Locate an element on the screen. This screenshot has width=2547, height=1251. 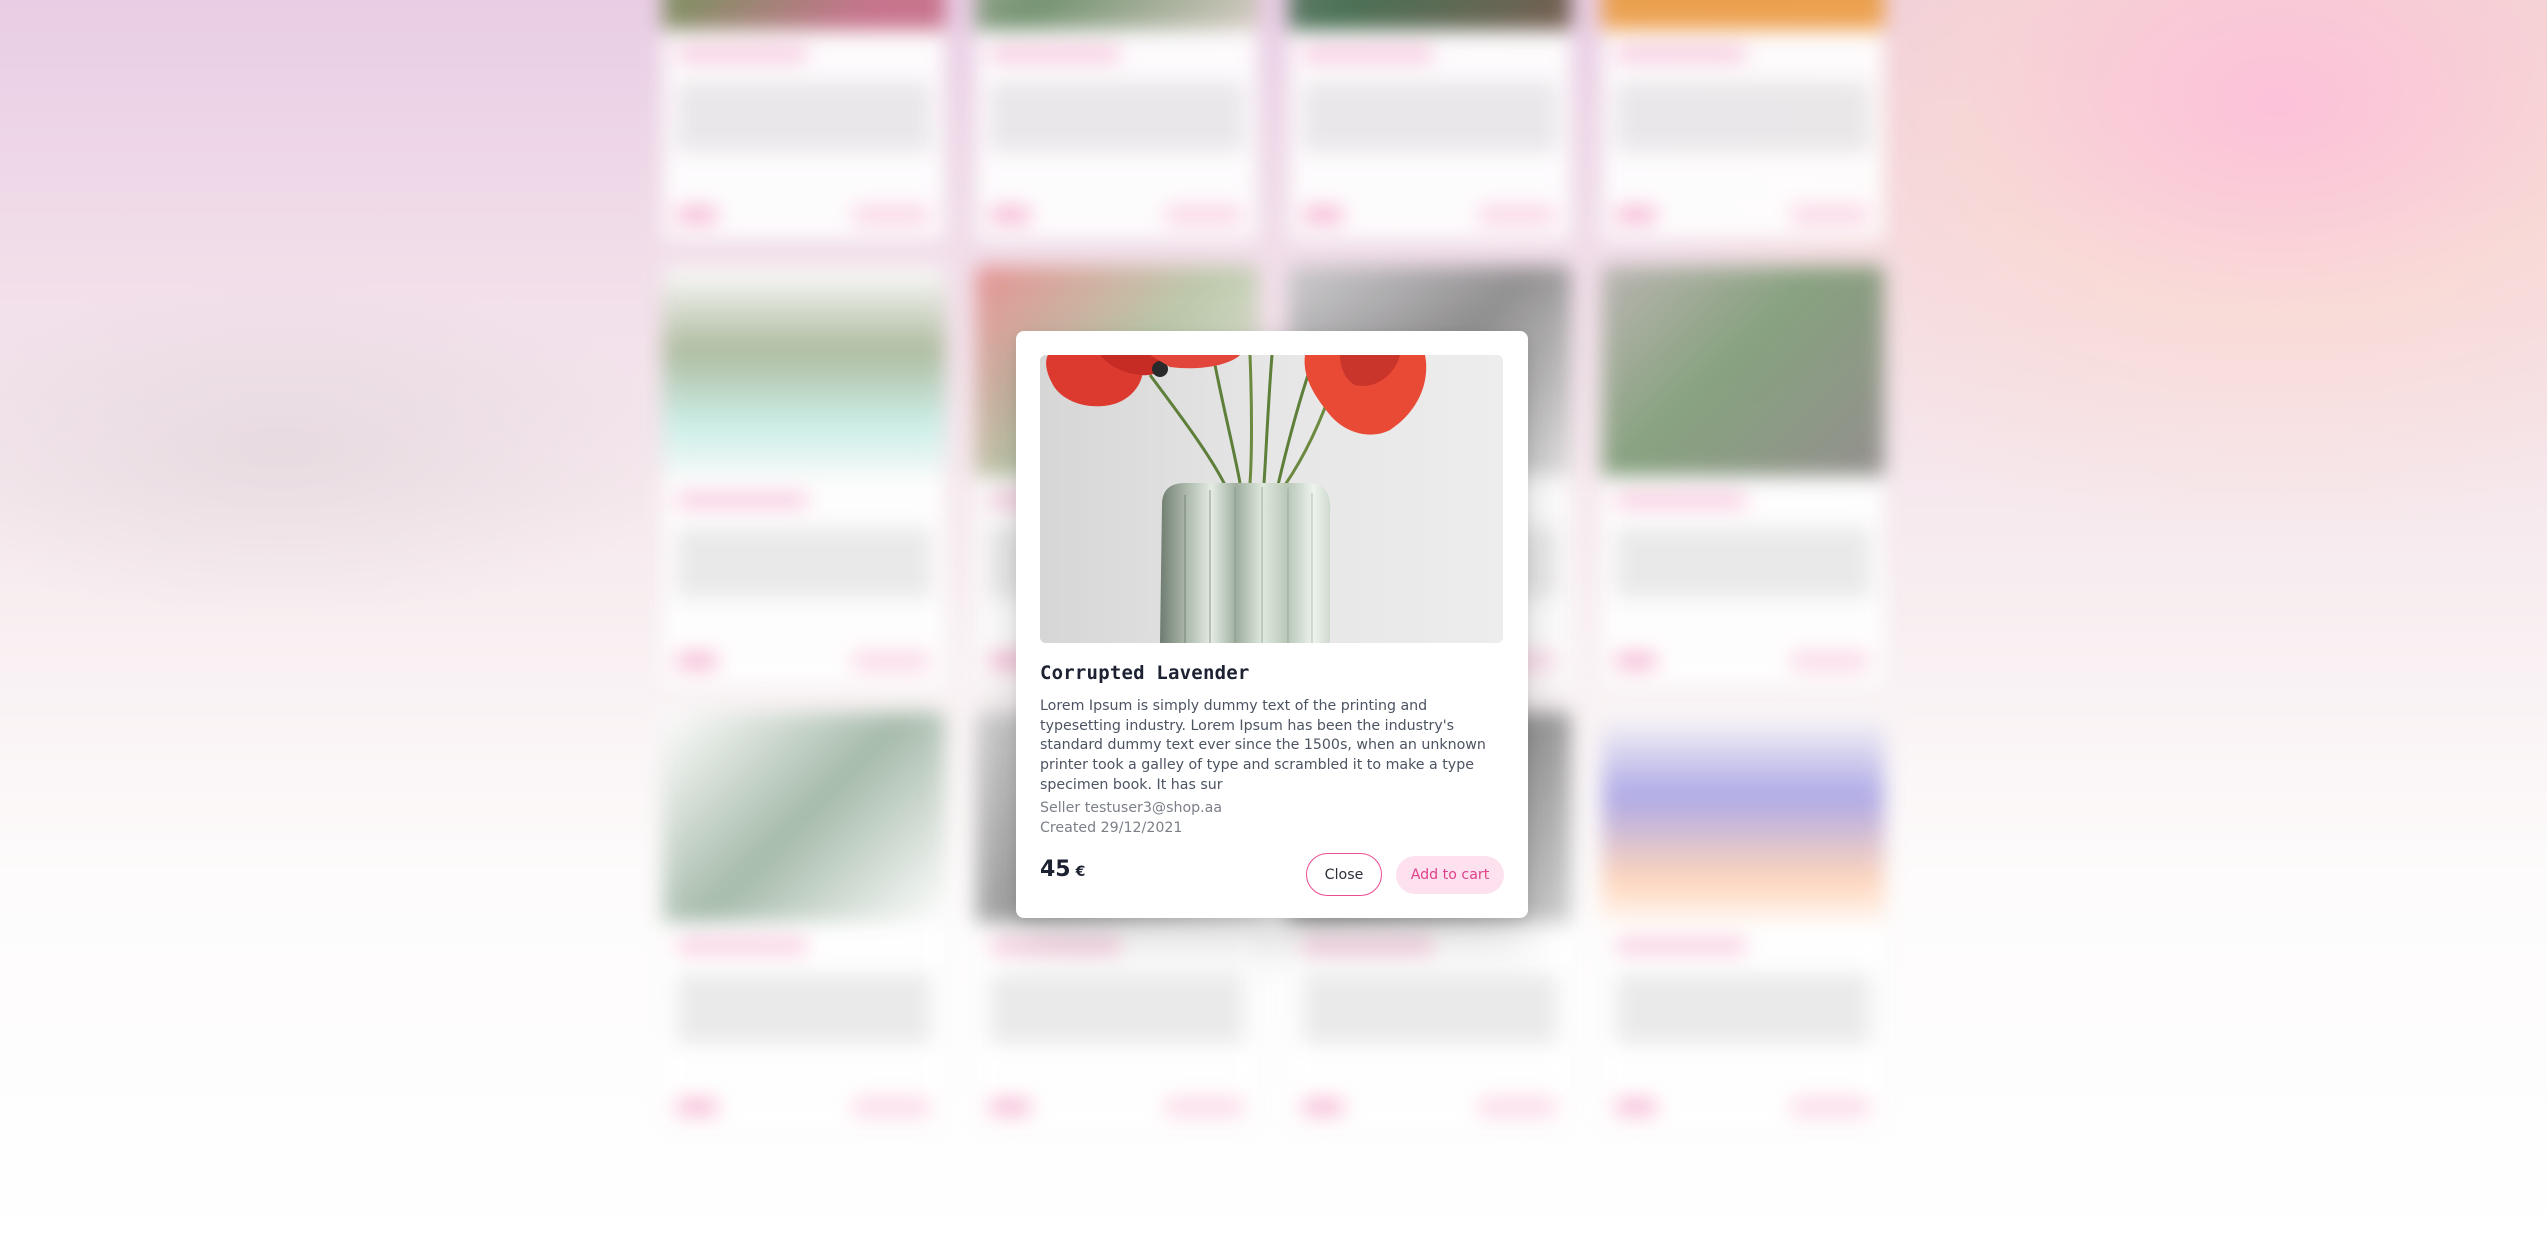
product-image is located at coordinates (1271, 499).